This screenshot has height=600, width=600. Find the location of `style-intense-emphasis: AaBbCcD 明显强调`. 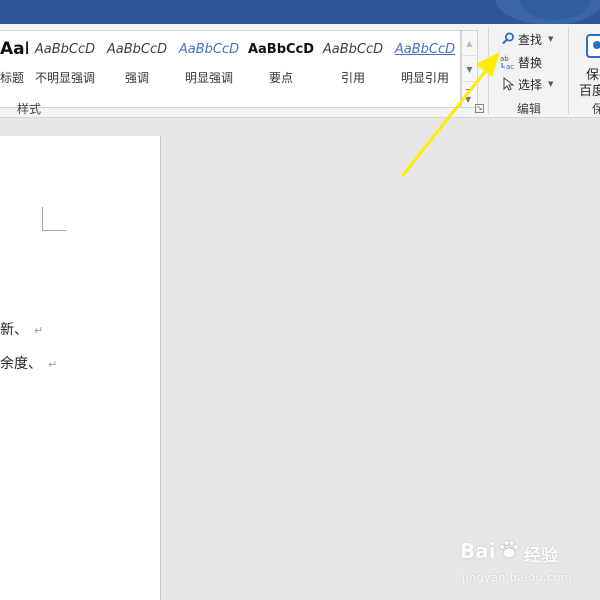

style-intense-emphasis: AaBbCcD 明显强调 is located at coordinates (209, 69).